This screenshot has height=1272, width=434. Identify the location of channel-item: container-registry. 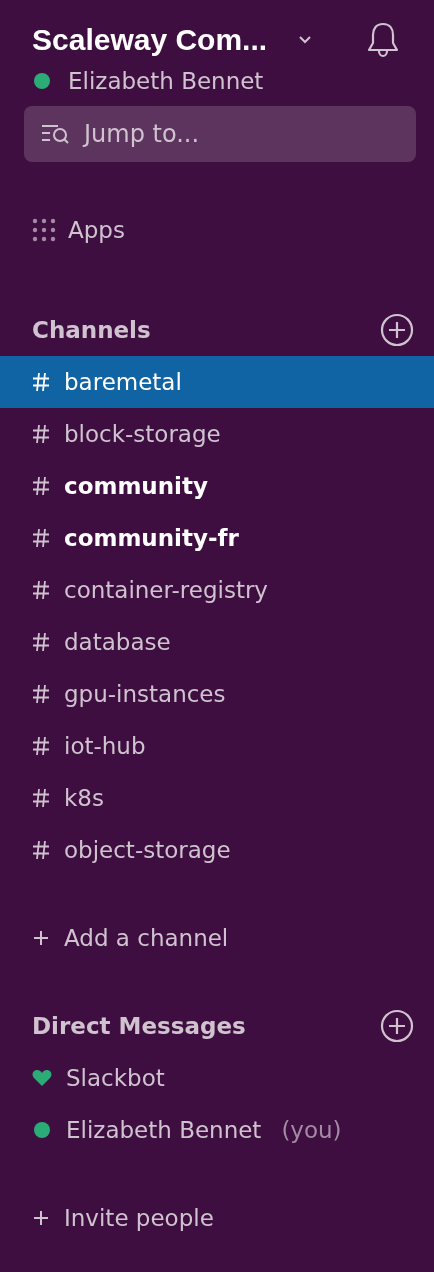
(217, 590).